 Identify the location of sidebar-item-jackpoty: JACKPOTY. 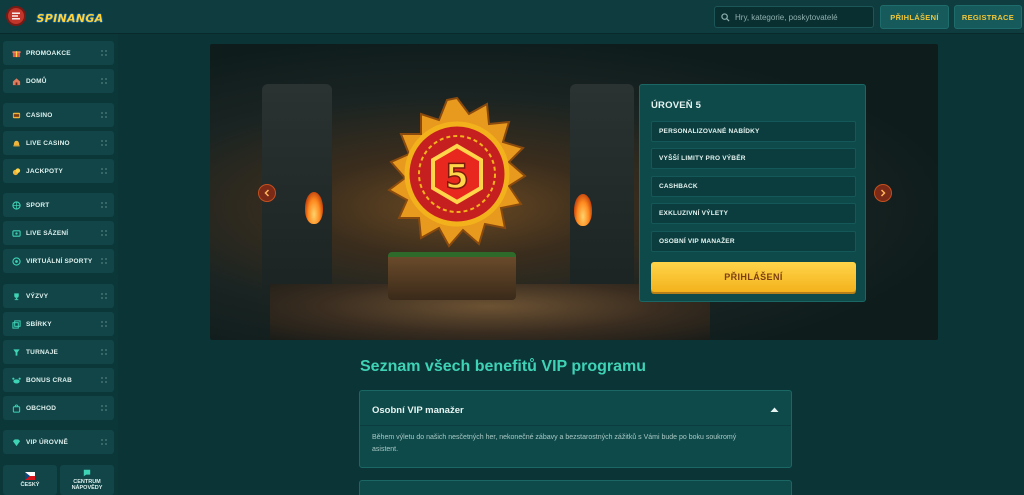
(58, 171).